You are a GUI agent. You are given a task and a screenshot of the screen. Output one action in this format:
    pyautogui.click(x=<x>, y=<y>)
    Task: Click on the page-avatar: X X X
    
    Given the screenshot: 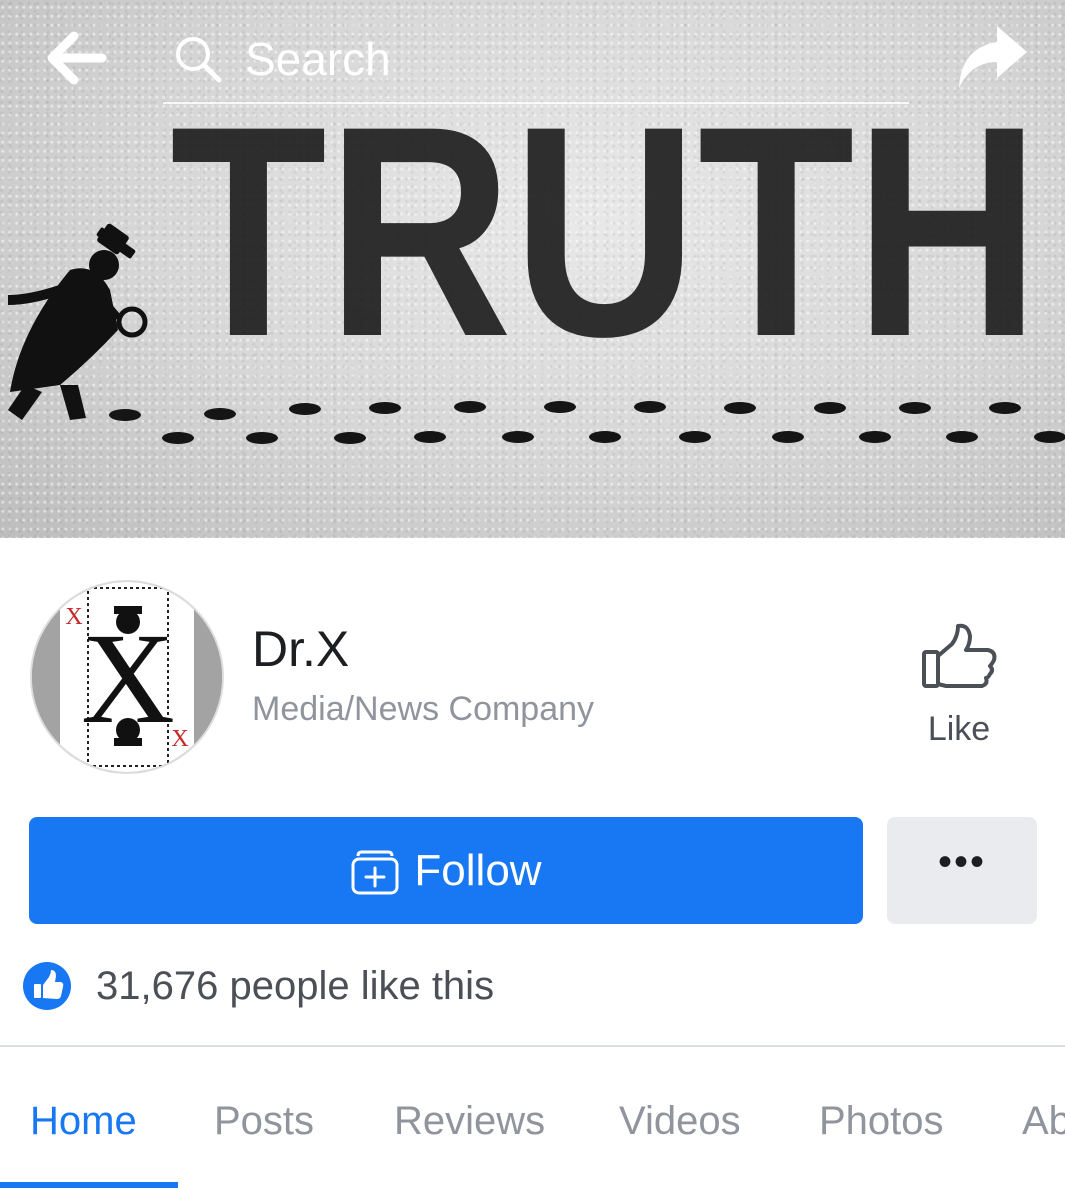 What is the action you would take?
    pyautogui.click(x=127, y=677)
    